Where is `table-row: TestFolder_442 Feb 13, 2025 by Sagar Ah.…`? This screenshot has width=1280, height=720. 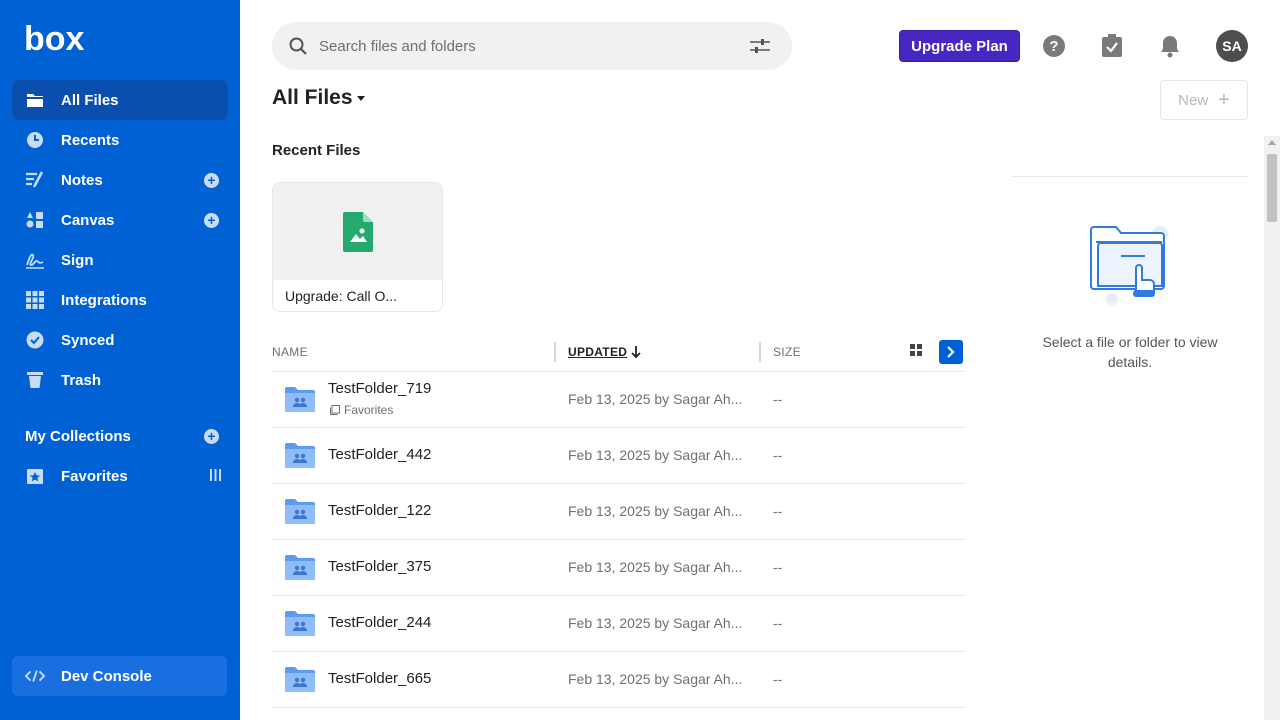 table-row: TestFolder_442 Feb 13, 2025 by Sagar Ah.… is located at coordinates (618, 456).